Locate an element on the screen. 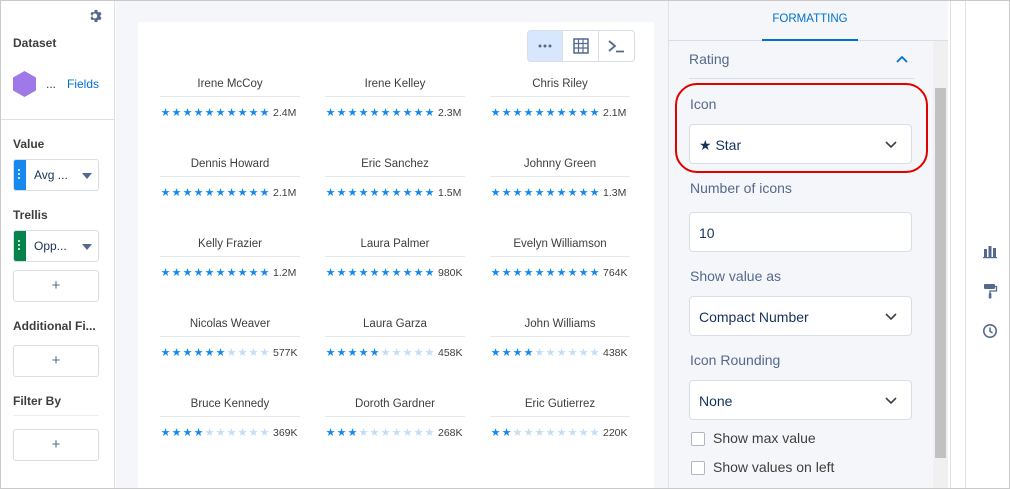 The width and height of the screenshot is (1010, 489). trellis-cell-name: Doroth Gardner is located at coordinates (395, 404).